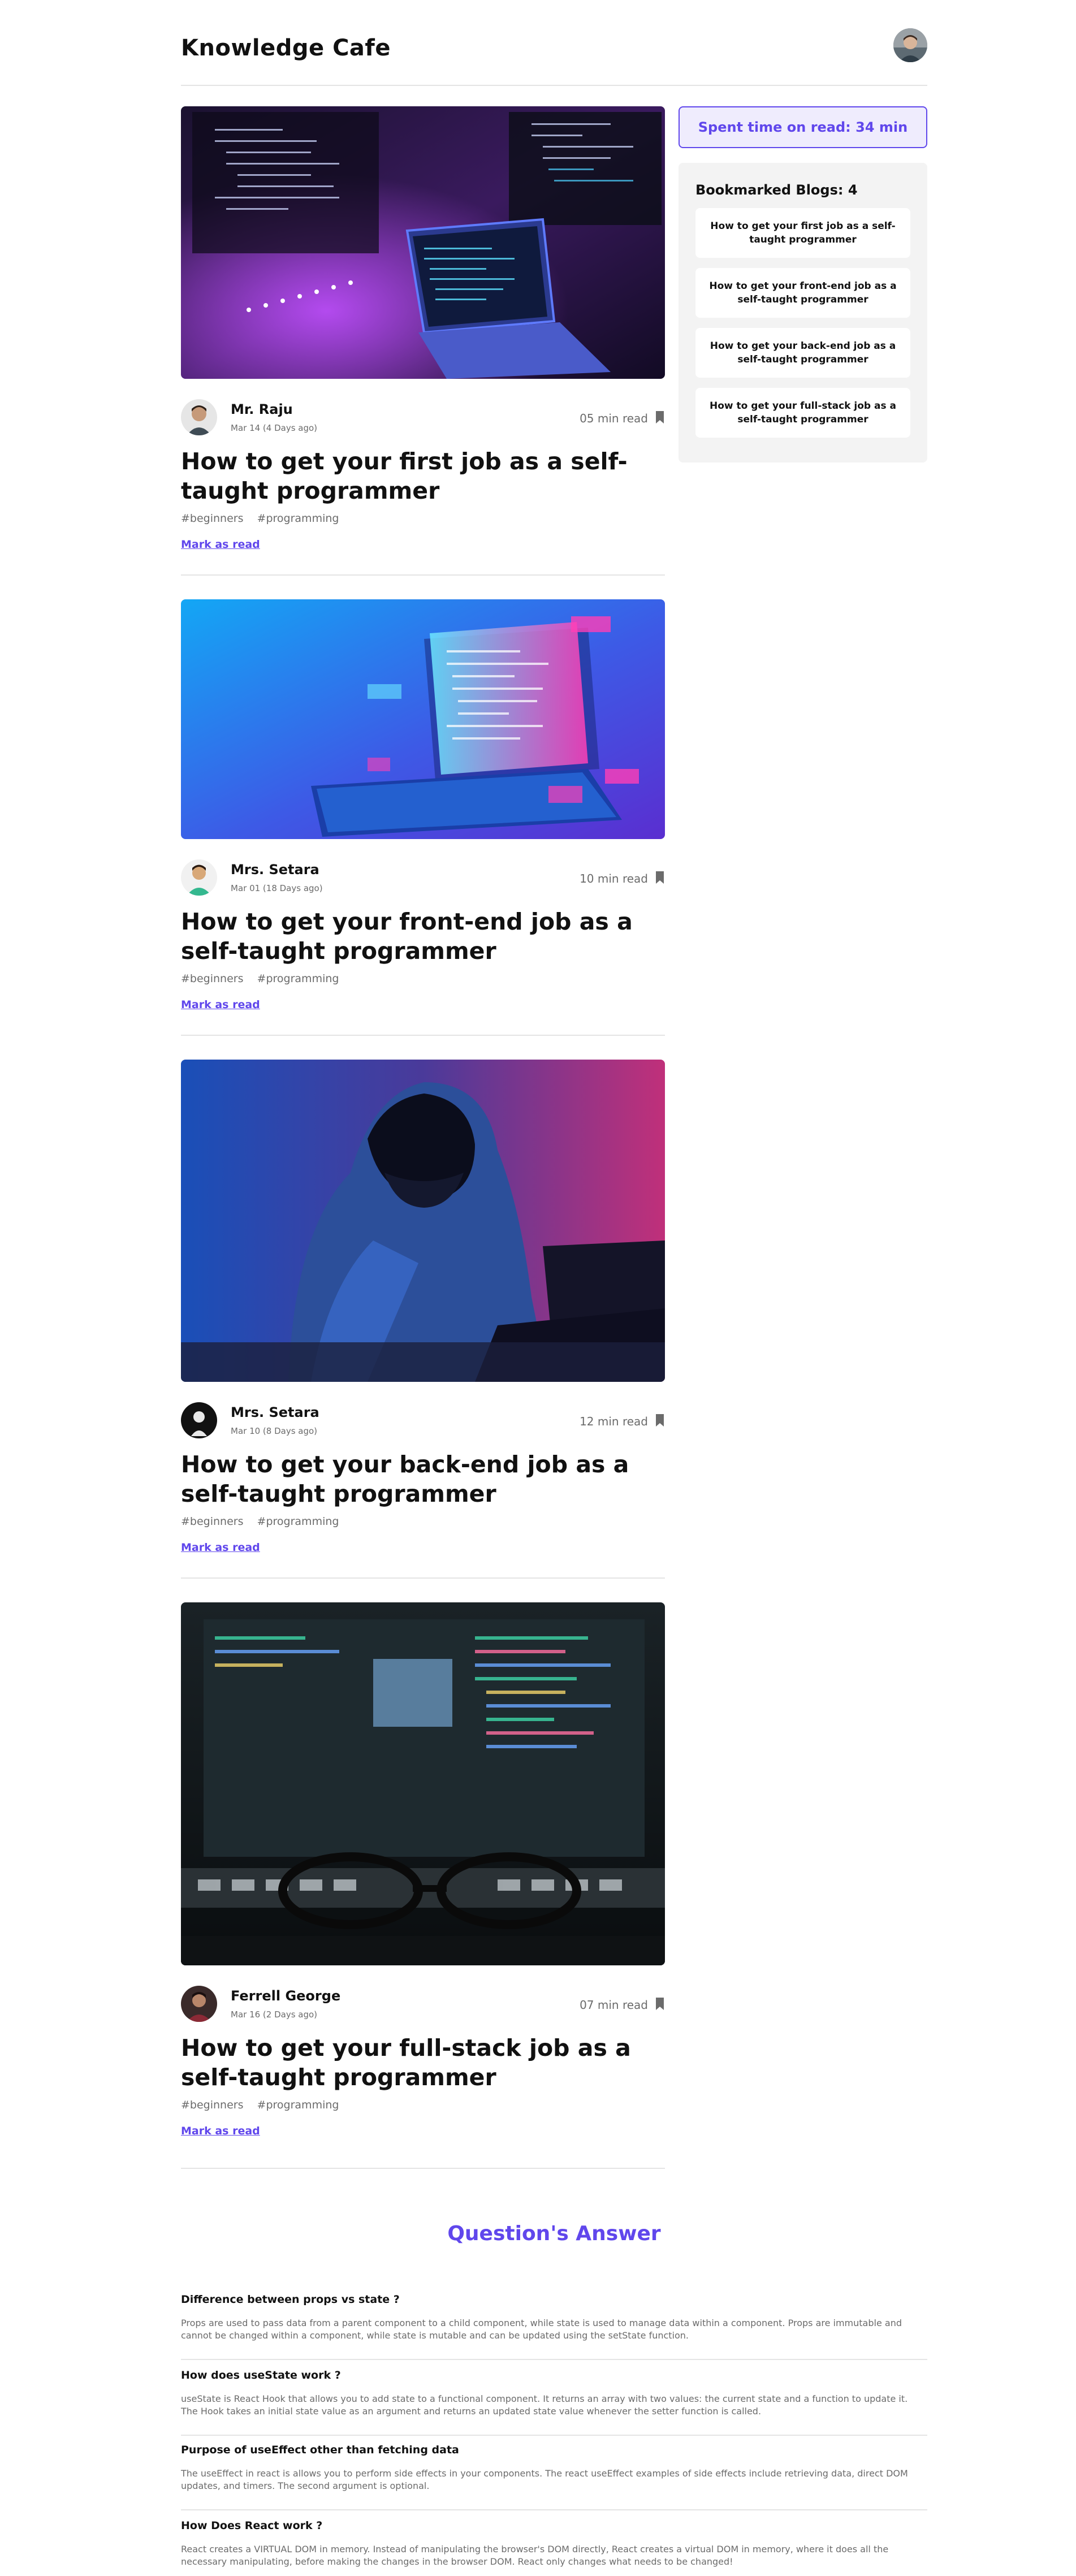 Image resolution: width=1076 pixels, height=2576 pixels. I want to click on site-header: Knowledge Cafe, so click(554, 54).